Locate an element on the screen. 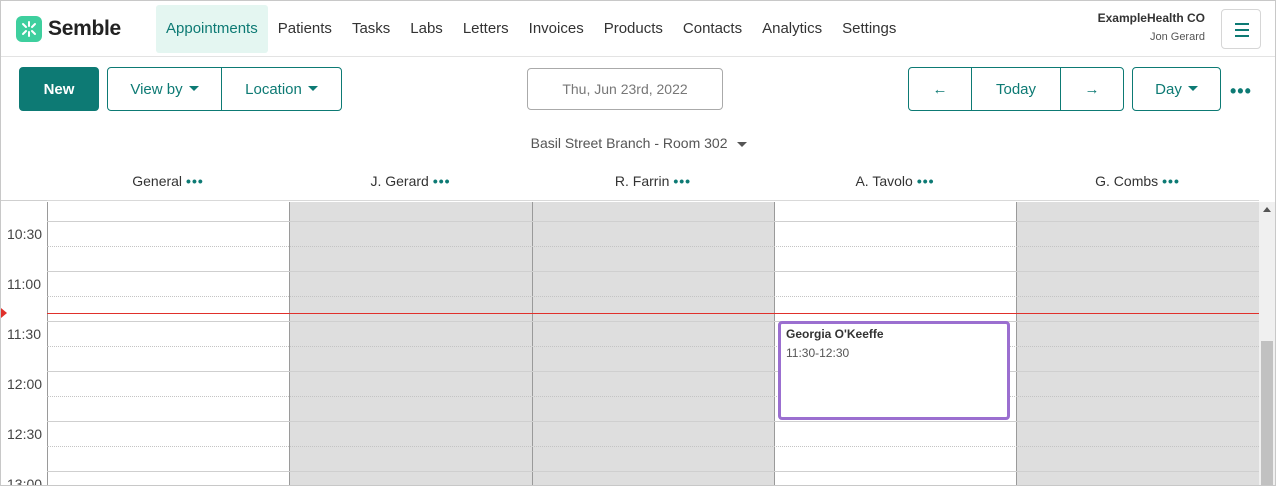 The height and width of the screenshot is (486, 1276). appointment-time: 11:30-12:30 is located at coordinates (818, 353).